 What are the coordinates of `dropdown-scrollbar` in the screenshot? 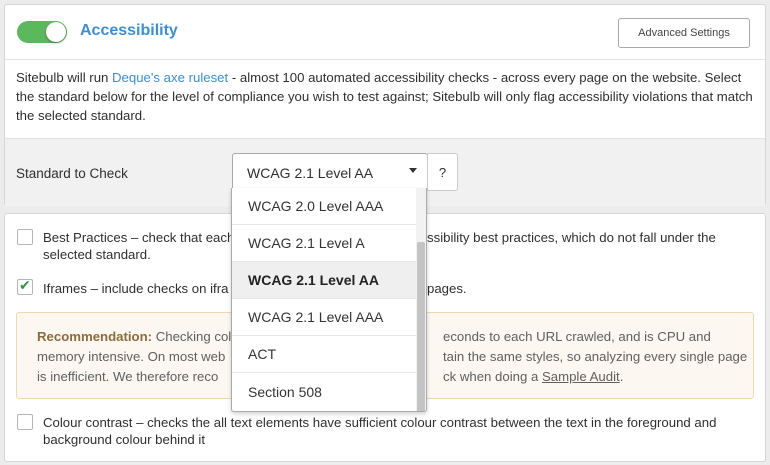 It's located at (421, 299).